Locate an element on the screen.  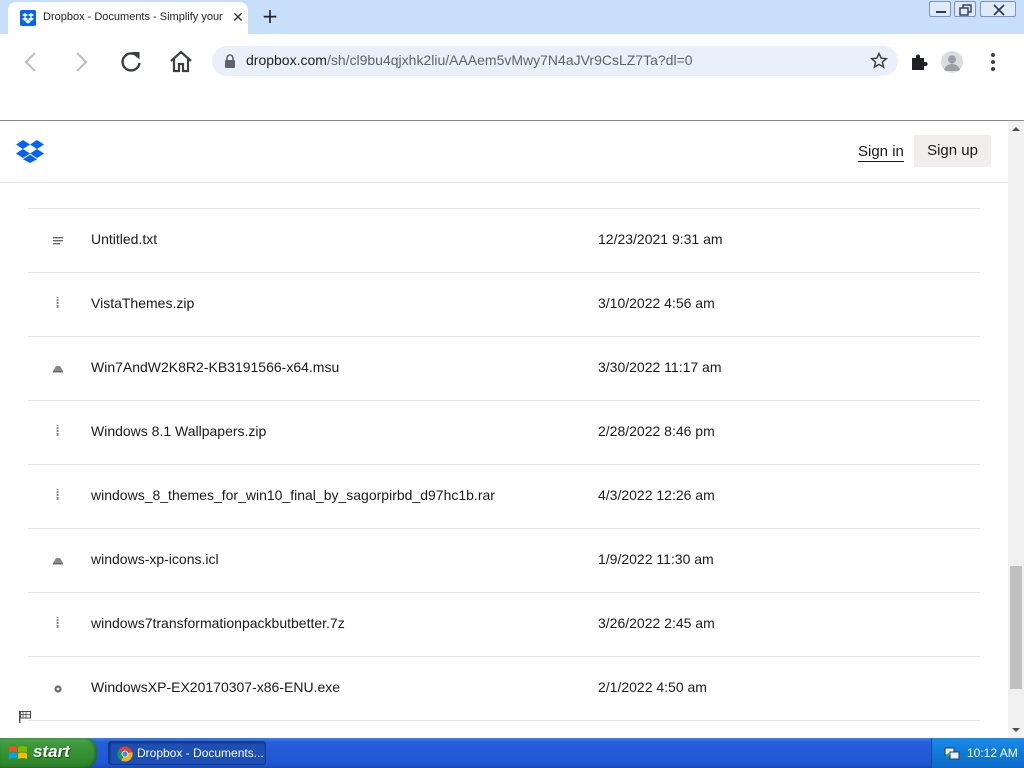
sign-in-link: Sign in is located at coordinates (881, 152).